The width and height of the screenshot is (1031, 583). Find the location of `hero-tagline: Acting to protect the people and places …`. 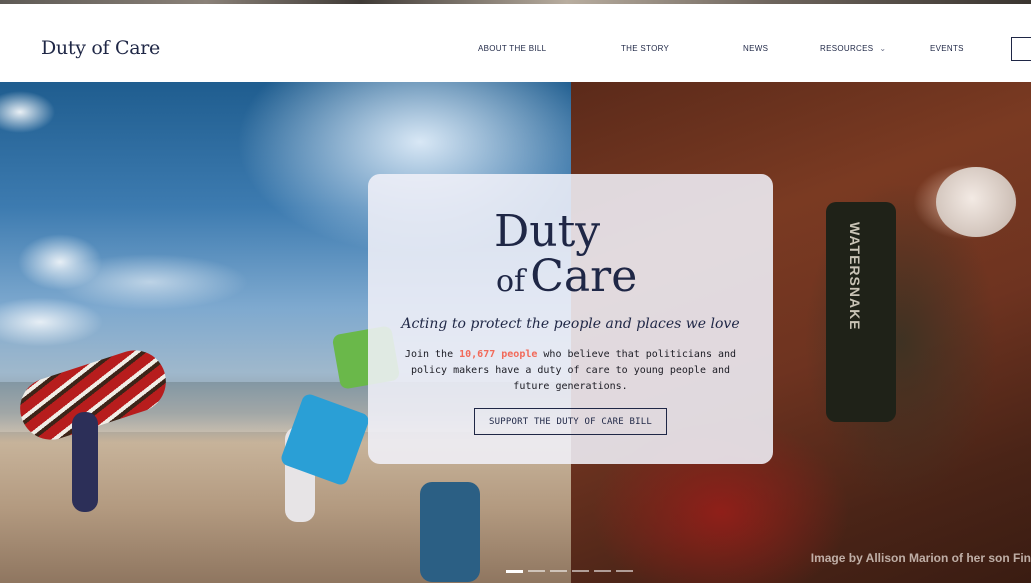

hero-tagline: Acting to protect the people and places … is located at coordinates (570, 324).